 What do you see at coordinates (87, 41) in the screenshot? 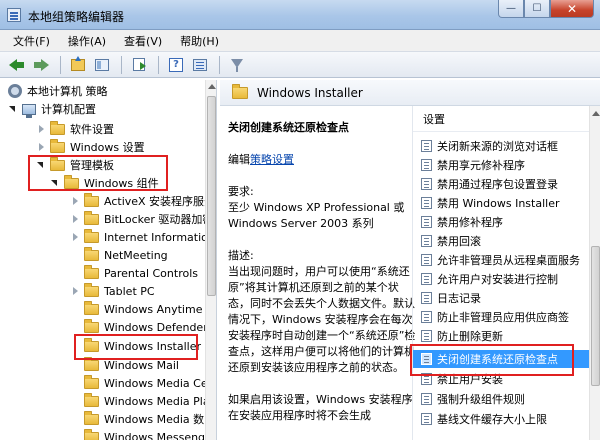
I see `menu-action: 操作(A)` at bounding box center [87, 41].